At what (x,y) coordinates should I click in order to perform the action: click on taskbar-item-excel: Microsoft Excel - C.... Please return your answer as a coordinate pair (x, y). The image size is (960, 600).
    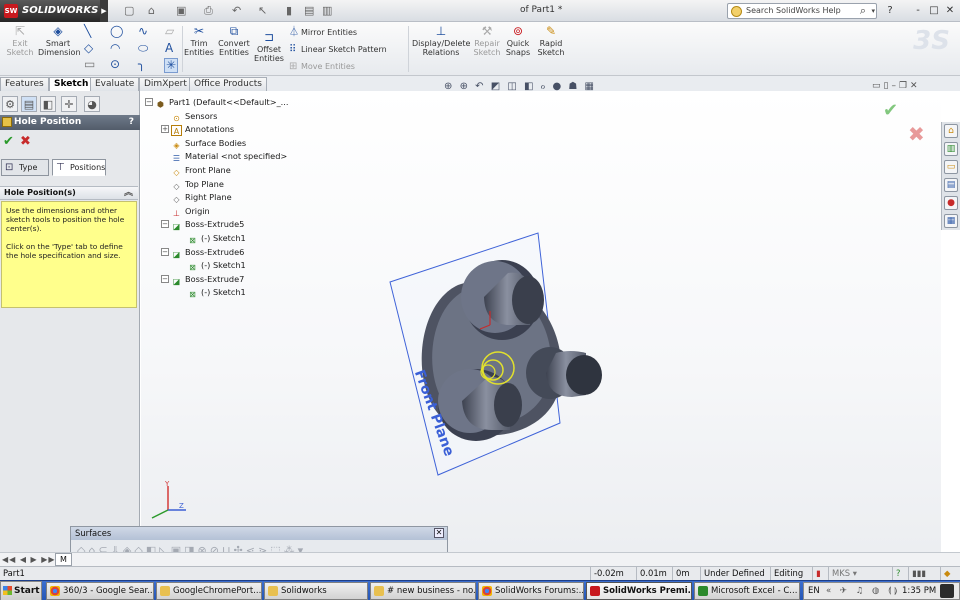
    Looking at the image, I should click on (747, 591).